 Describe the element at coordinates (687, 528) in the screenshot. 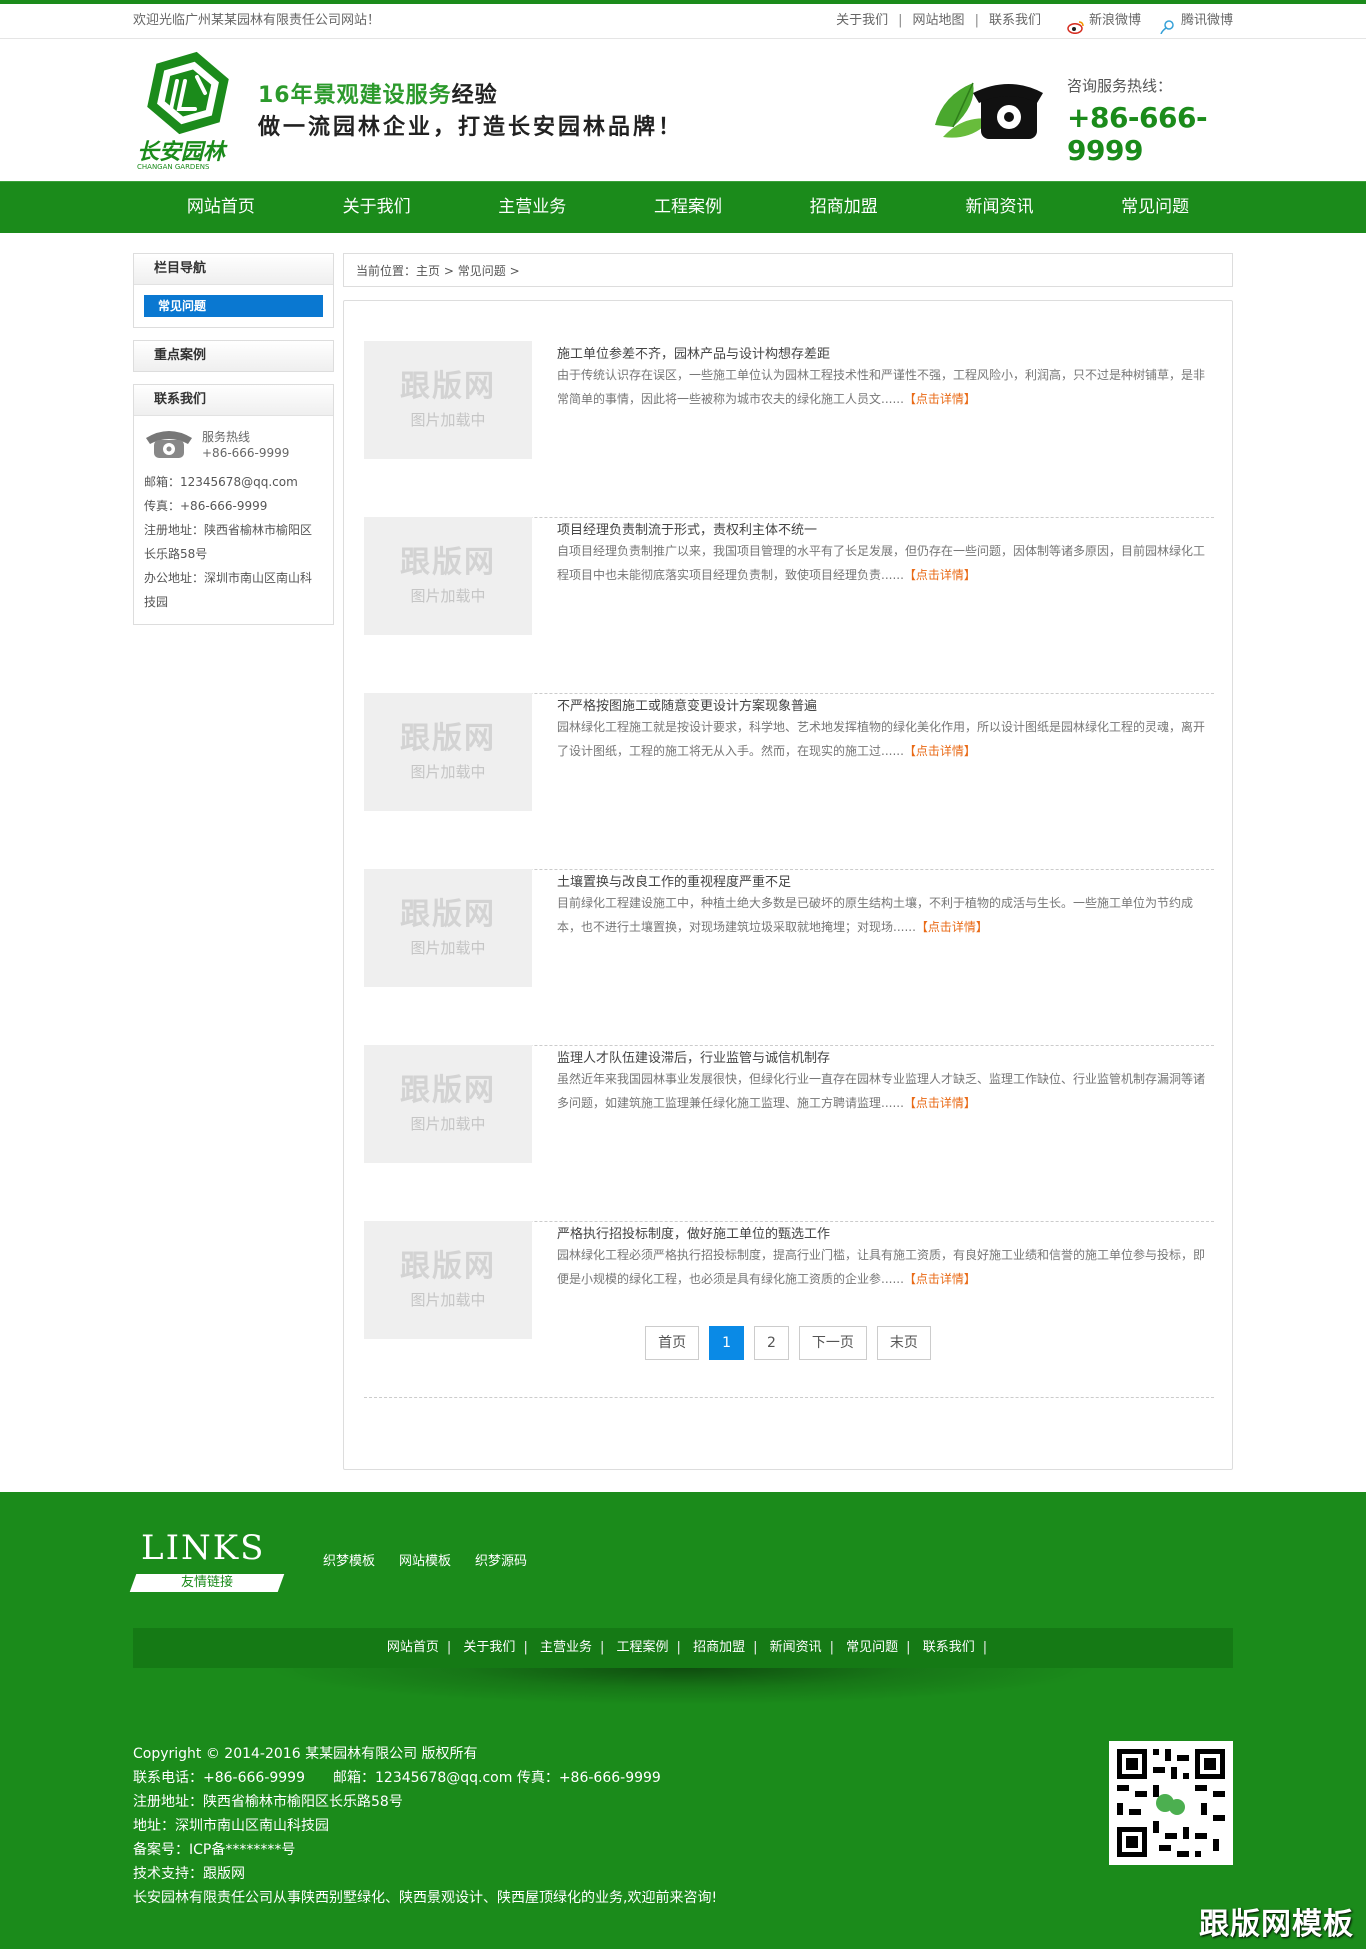

I see `article-title: 项目经理负责制流于形式，责权利主体不统一` at that location.